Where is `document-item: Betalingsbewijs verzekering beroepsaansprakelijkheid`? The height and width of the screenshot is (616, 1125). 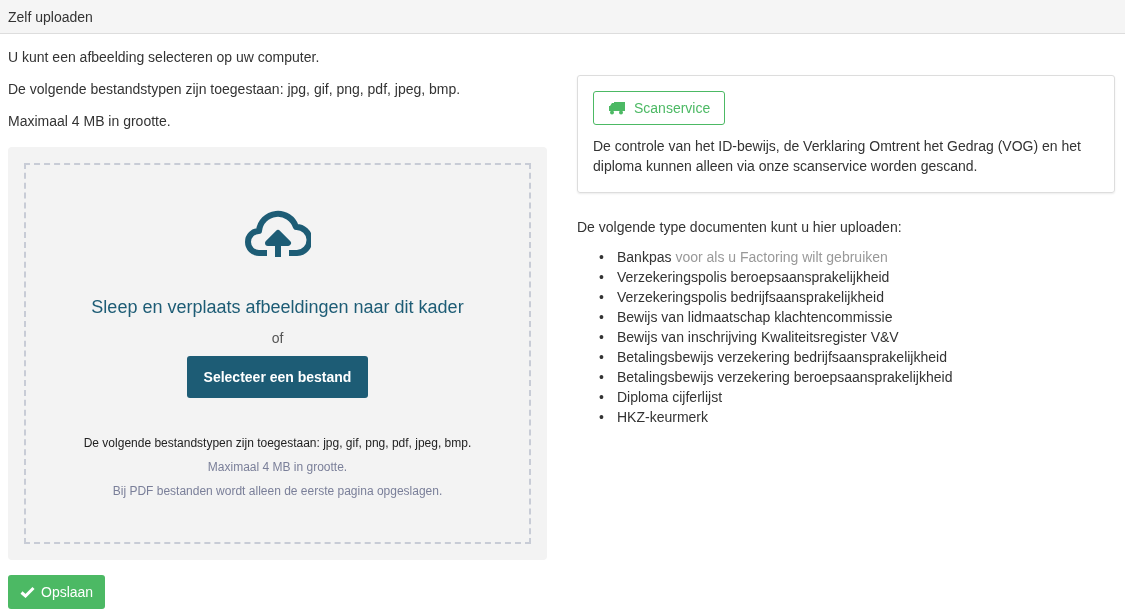 document-item: Betalingsbewijs verzekering beroepsaansprakelijkheid is located at coordinates (785, 377).